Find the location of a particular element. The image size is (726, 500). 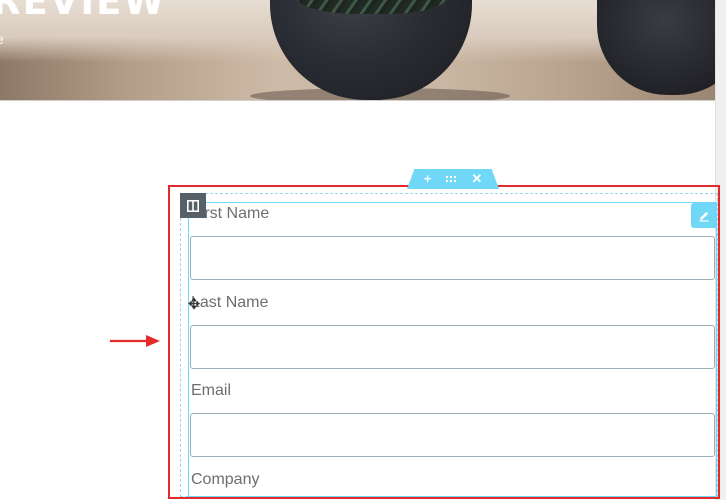

email-label: Email is located at coordinates (211, 390).